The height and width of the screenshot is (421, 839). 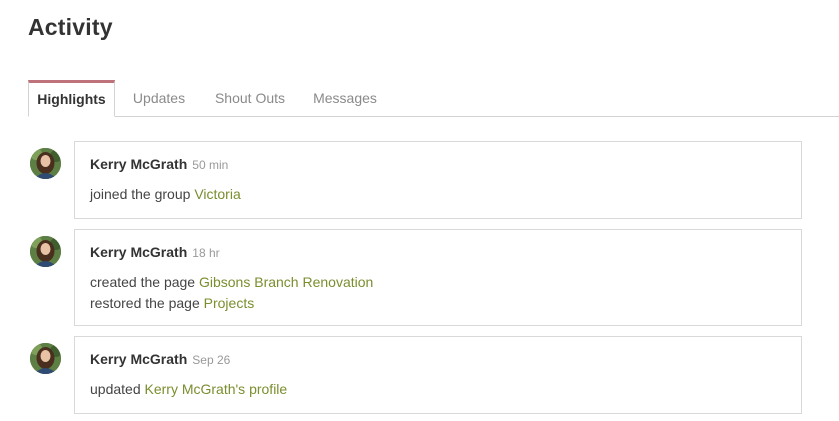 What do you see at coordinates (211, 360) in the screenshot?
I see `activity-time: Sep 26` at bounding box center [211, 360].